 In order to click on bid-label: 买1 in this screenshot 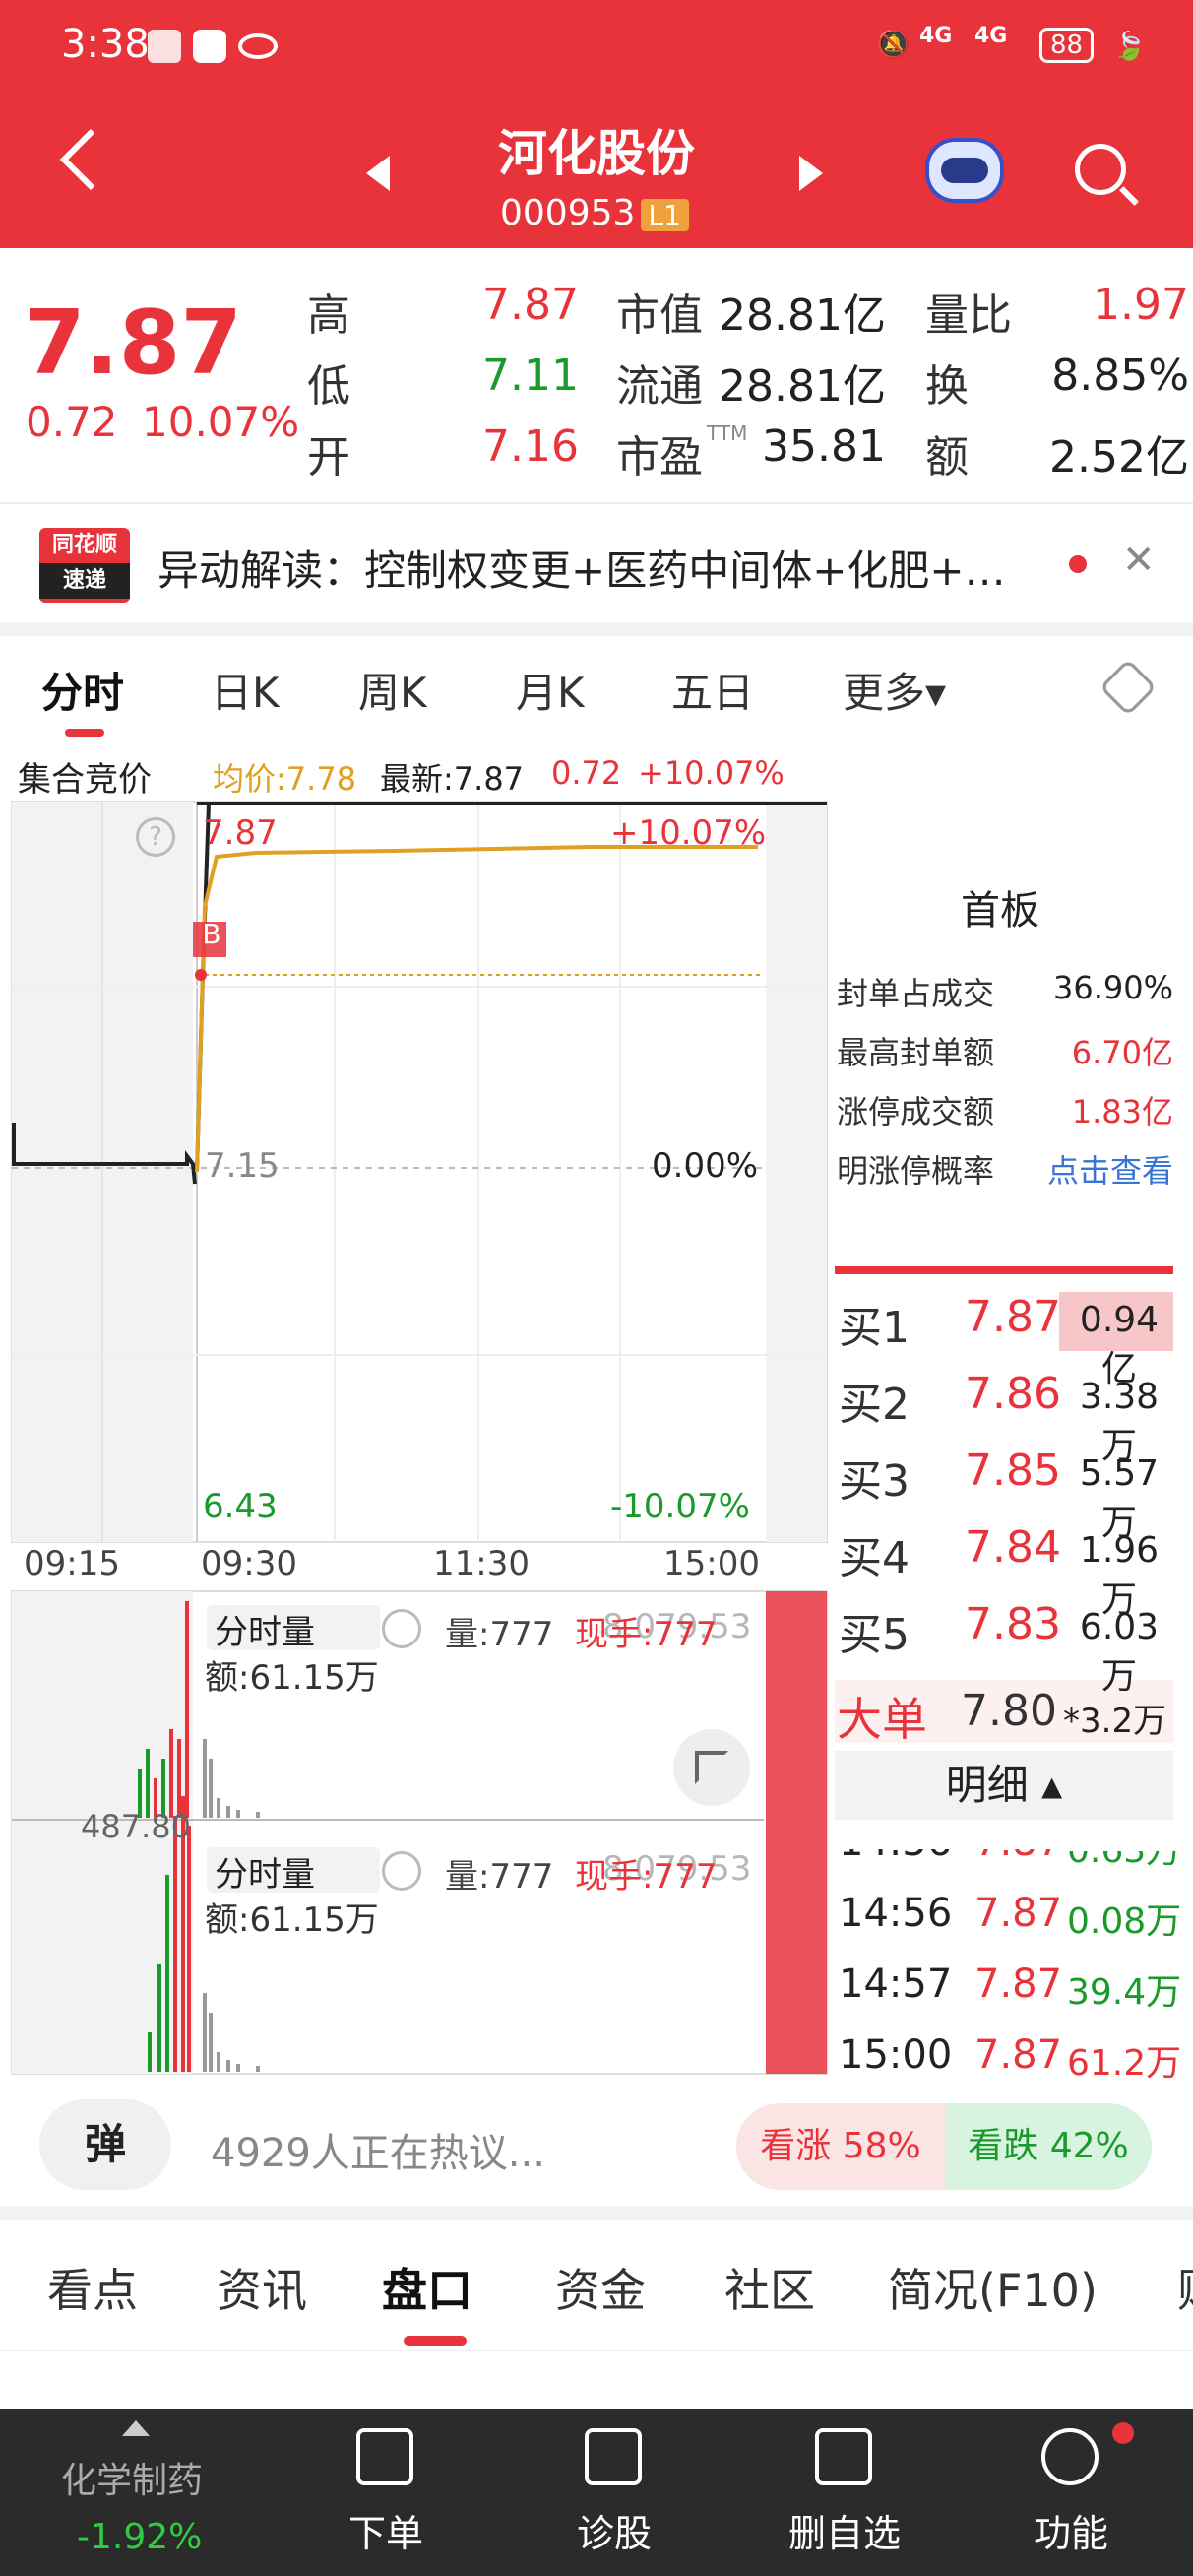, I will do `click(874, 1328)`.